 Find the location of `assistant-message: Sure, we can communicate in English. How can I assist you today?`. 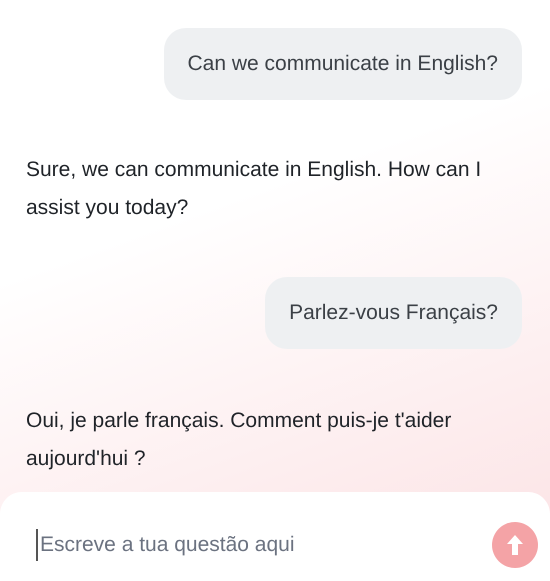

assistant-message: Sure, we can communicate in English. How can I assist you today? is located at coordinates (254, 189).